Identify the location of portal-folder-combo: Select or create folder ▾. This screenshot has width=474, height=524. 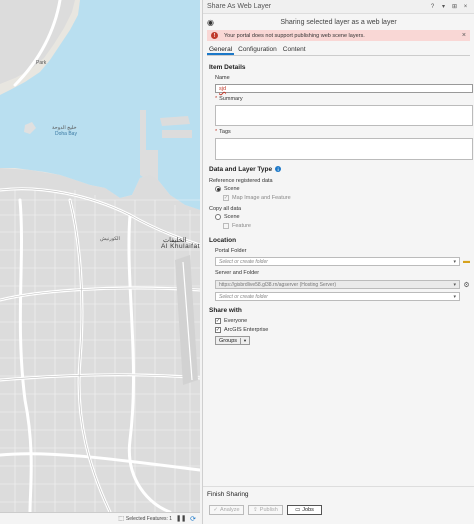
(337, 261).